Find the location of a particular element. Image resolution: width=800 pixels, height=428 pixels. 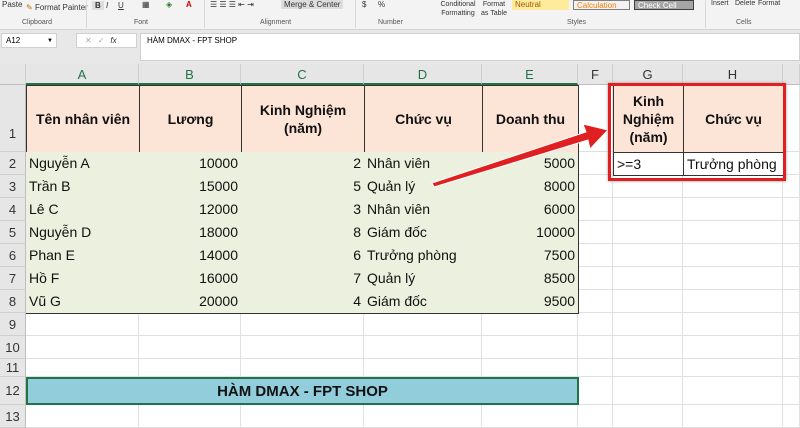

format-as-table-button: Format as Table is located at coordinates (494, 9).